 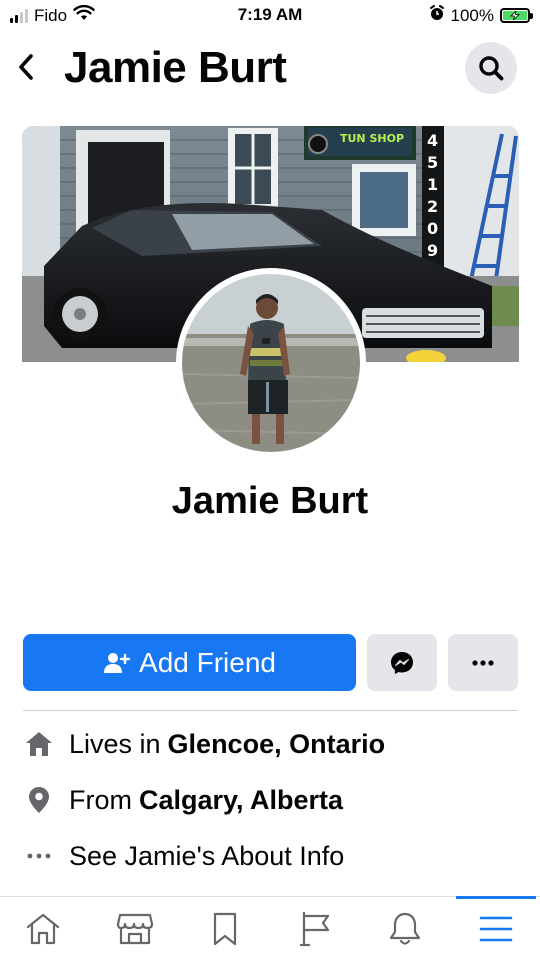 I want to click on svg-text: 9, so click(x=432, y=250).